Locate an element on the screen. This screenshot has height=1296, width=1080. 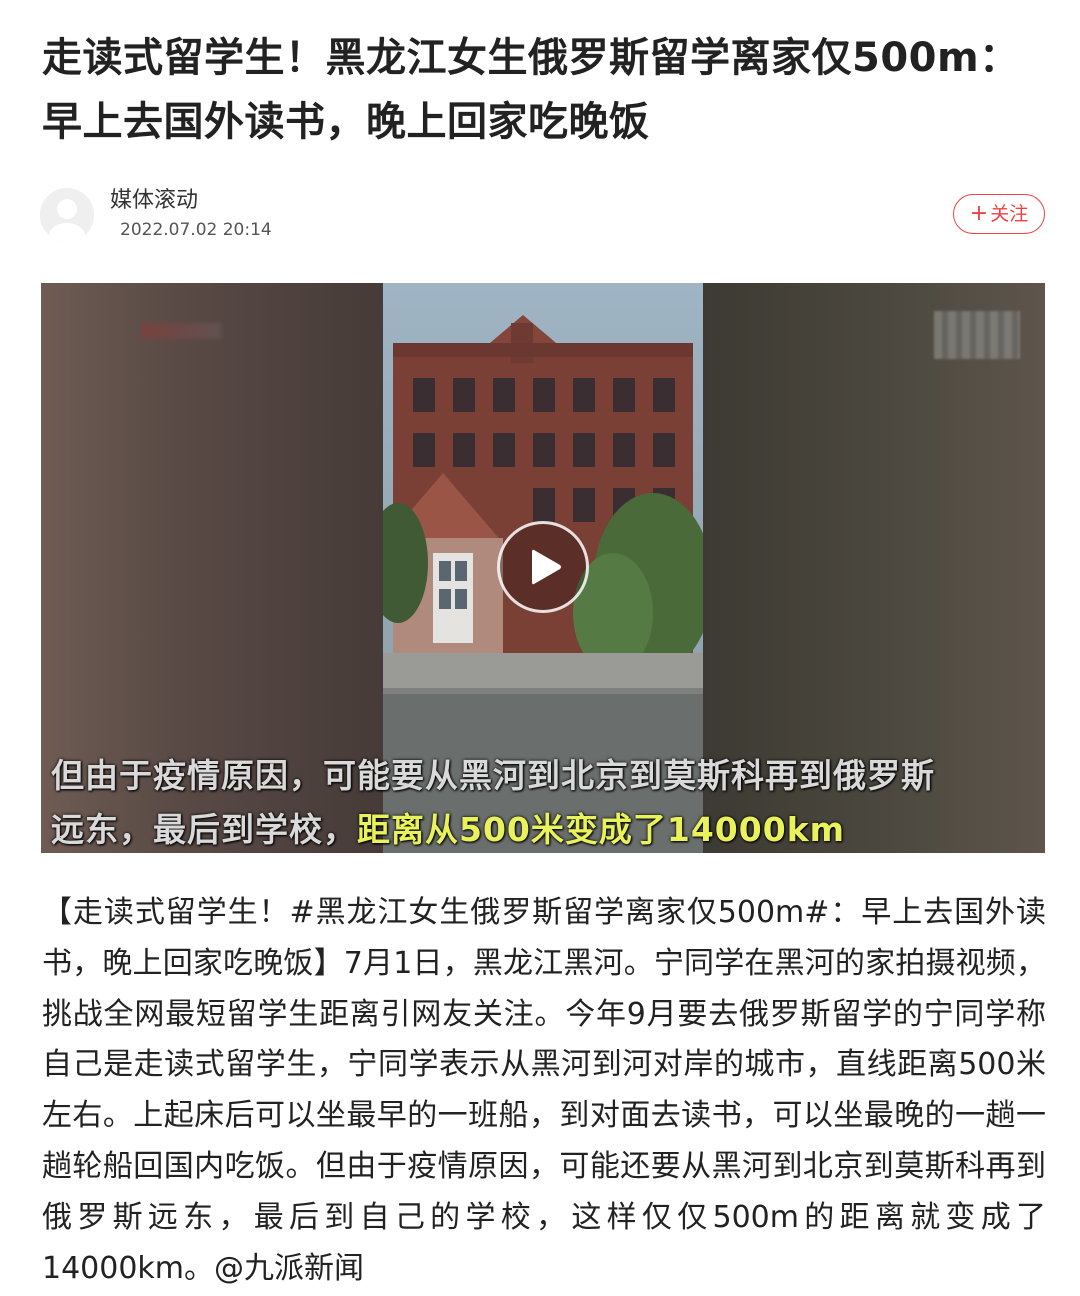
publish-time: 2022.07.02 20:14 is located at coordinates (196, 230).